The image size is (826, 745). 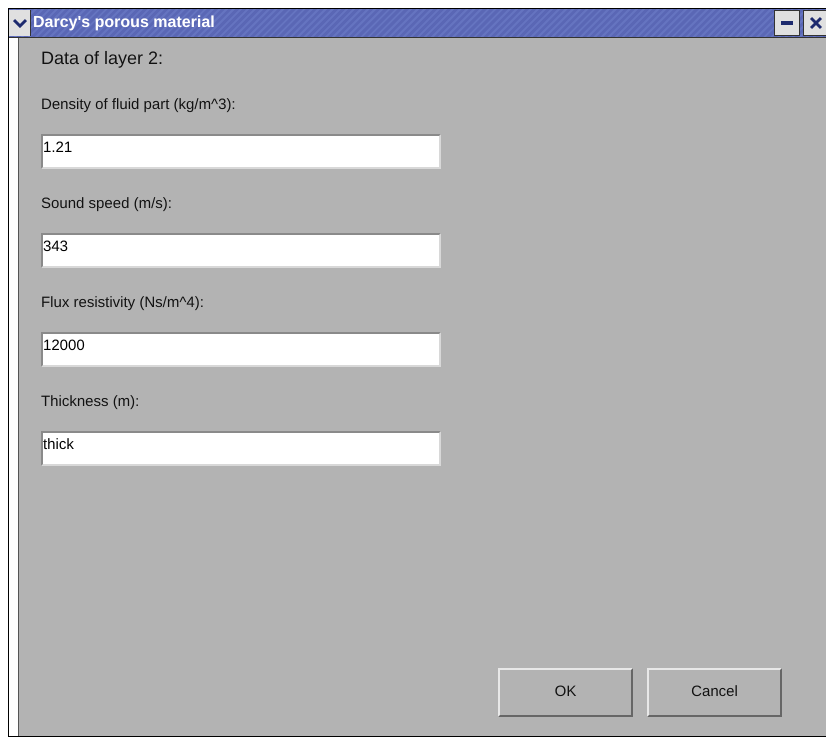 I want to click on window-menu-button, so click(x=20, y=23).